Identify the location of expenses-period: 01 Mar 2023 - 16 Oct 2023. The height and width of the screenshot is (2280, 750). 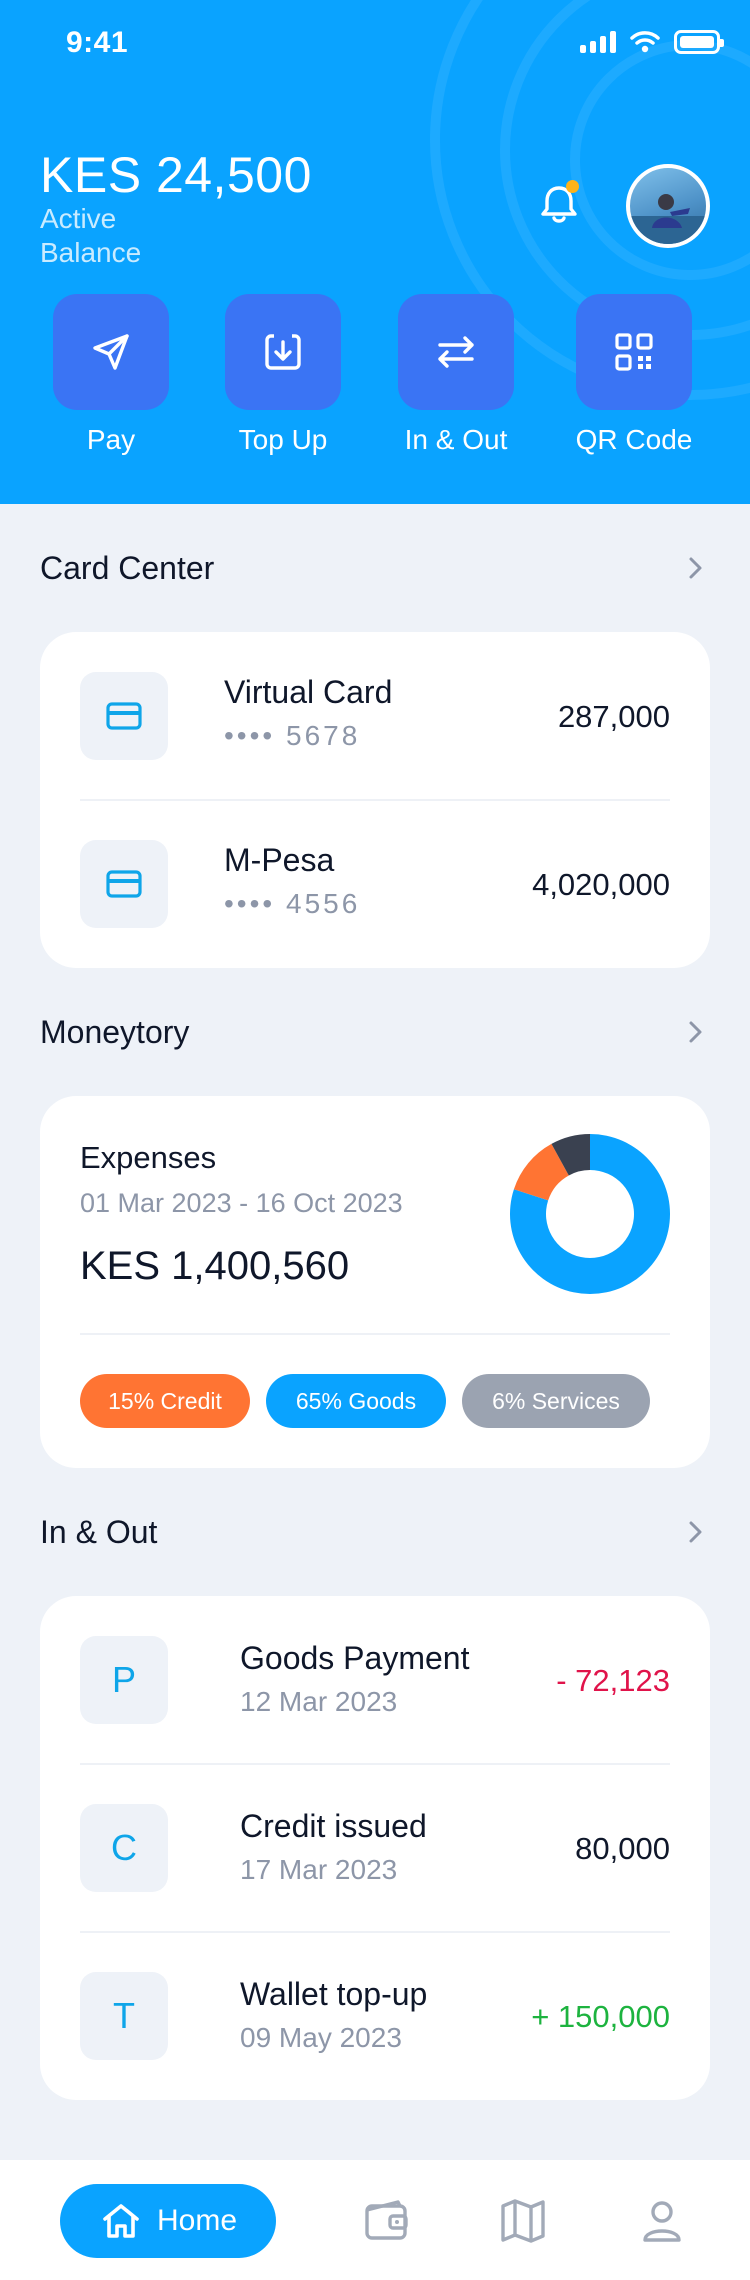
(241, 1203).